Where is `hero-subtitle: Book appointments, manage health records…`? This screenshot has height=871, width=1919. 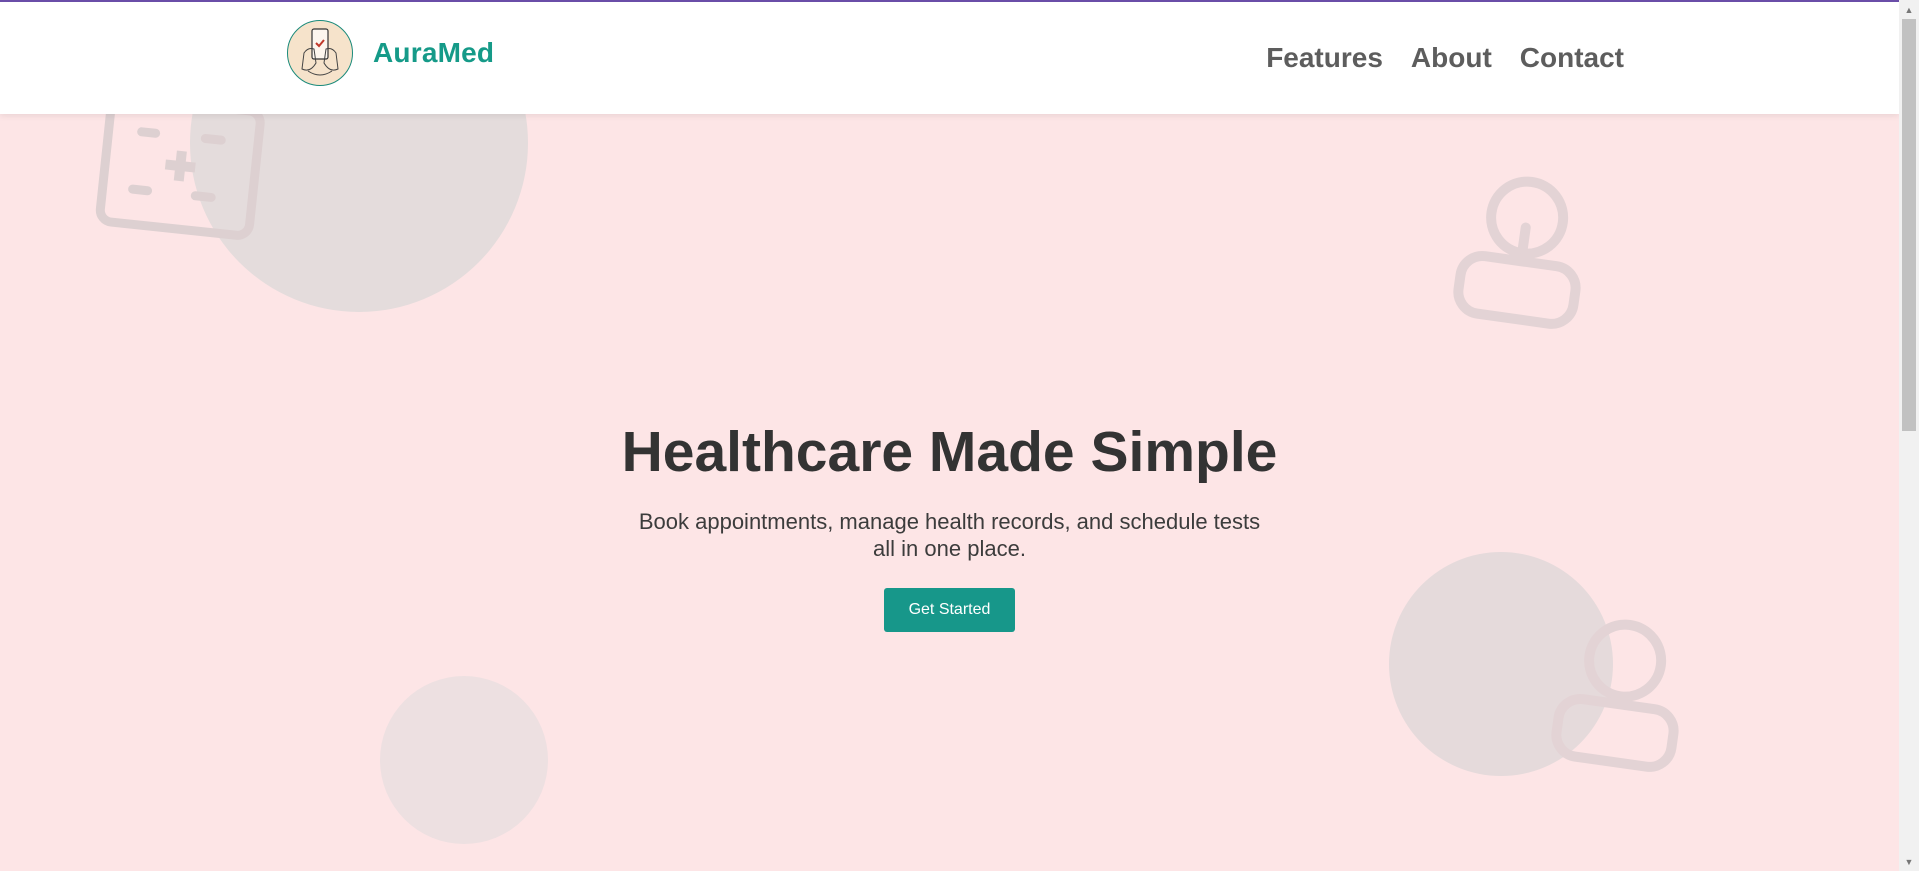 hero-subtitle: Book appointments, manage health records… is located at coordinates (949, 535).